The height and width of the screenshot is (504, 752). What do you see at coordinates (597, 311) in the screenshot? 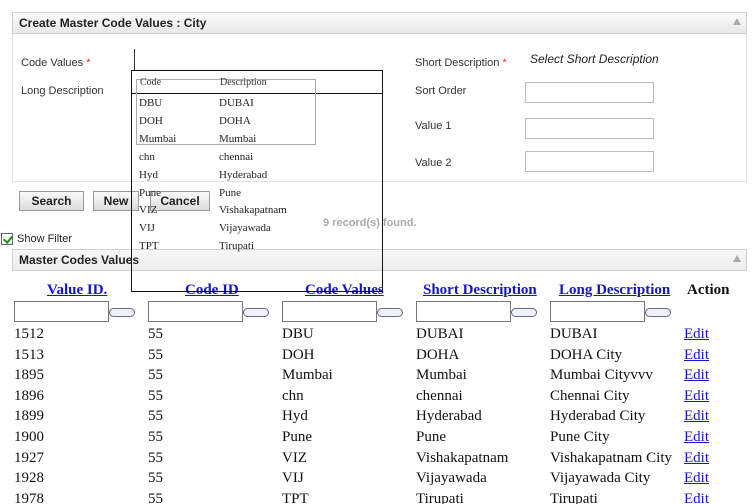
I see `filter-input-long-description` at bounding box center [597, 311].